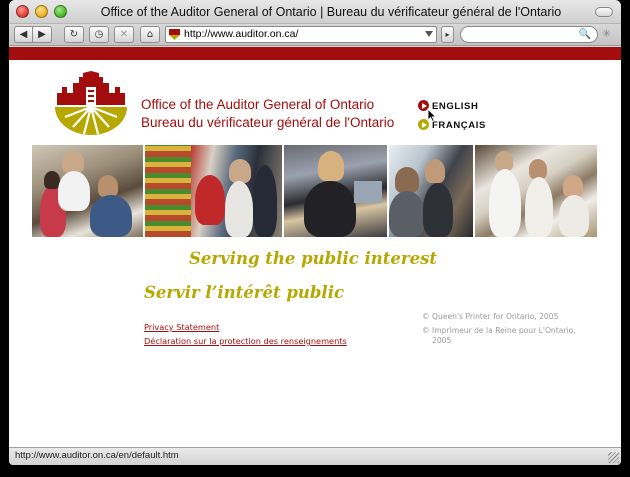 The height and width of the screenshot is (477, 630). I want to click on status-text: http://www.auditor.on.ca/en/default.htm, so click(97, 455).